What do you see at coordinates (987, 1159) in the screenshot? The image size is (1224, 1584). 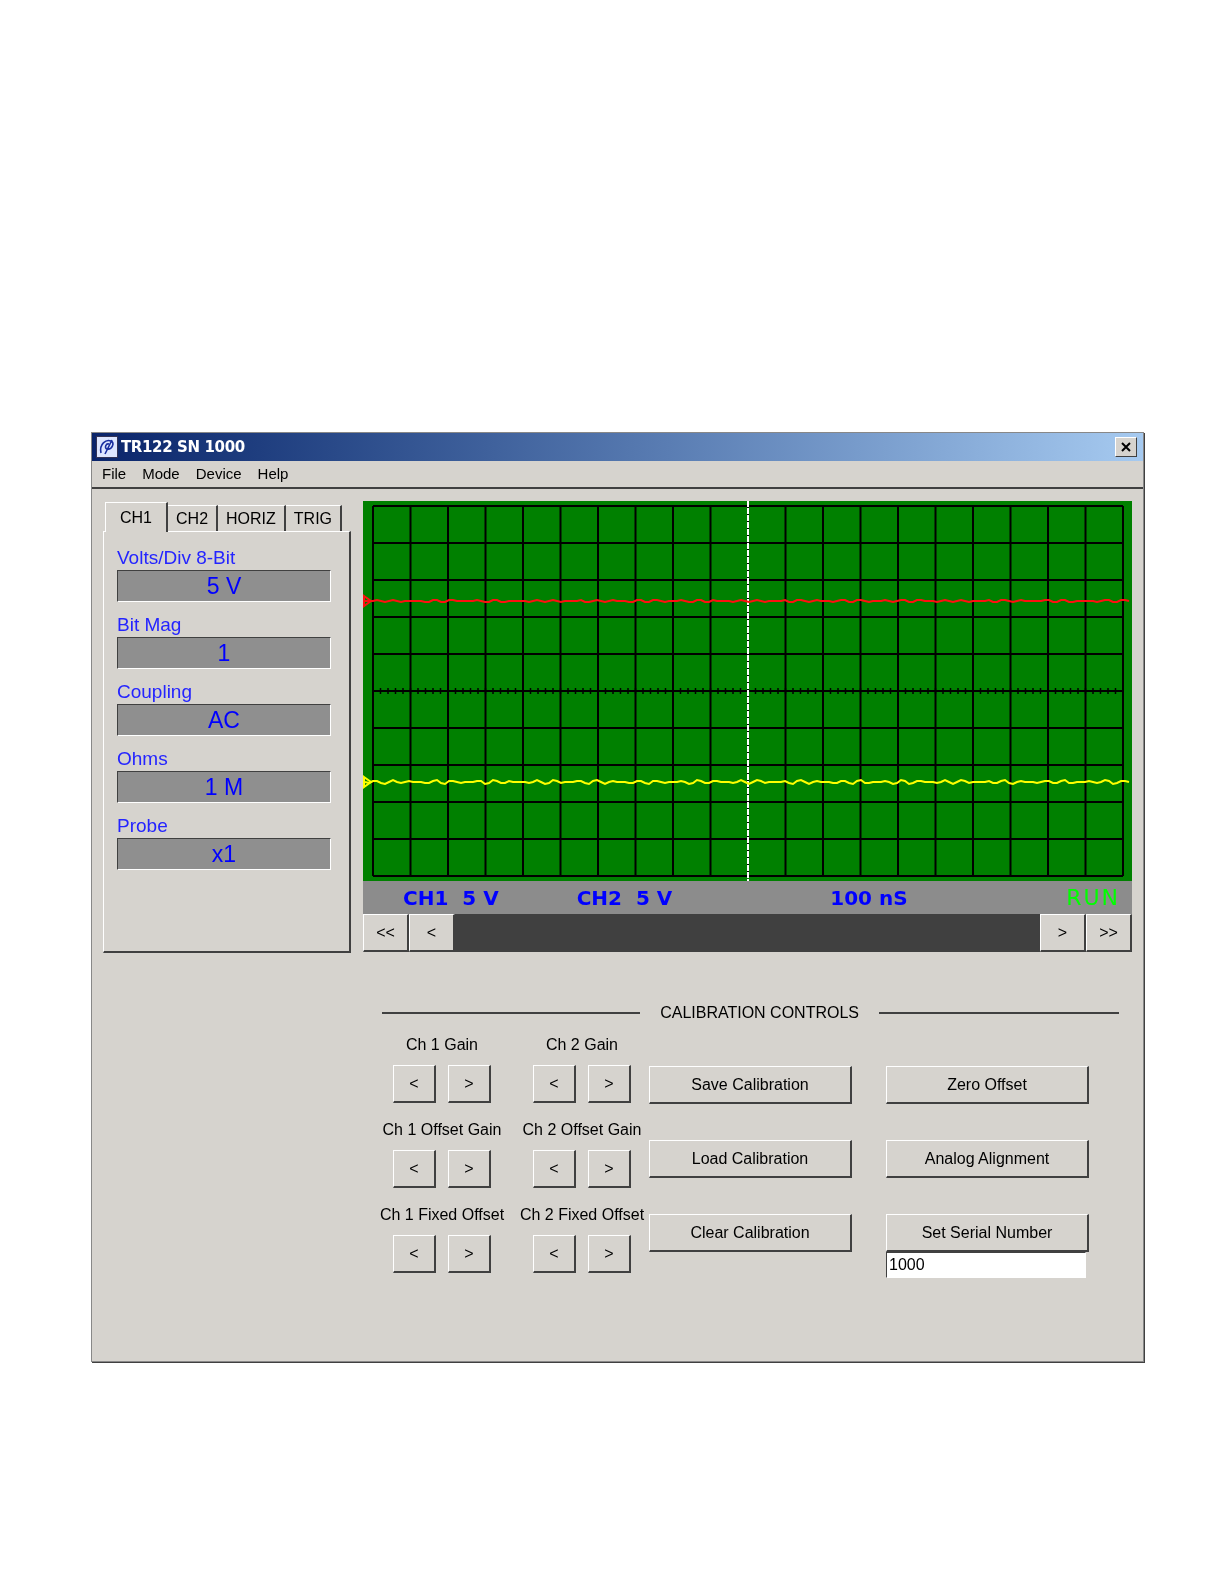 I see `calibration-button: Analog Alignment` at bounding box center [987, 1159].